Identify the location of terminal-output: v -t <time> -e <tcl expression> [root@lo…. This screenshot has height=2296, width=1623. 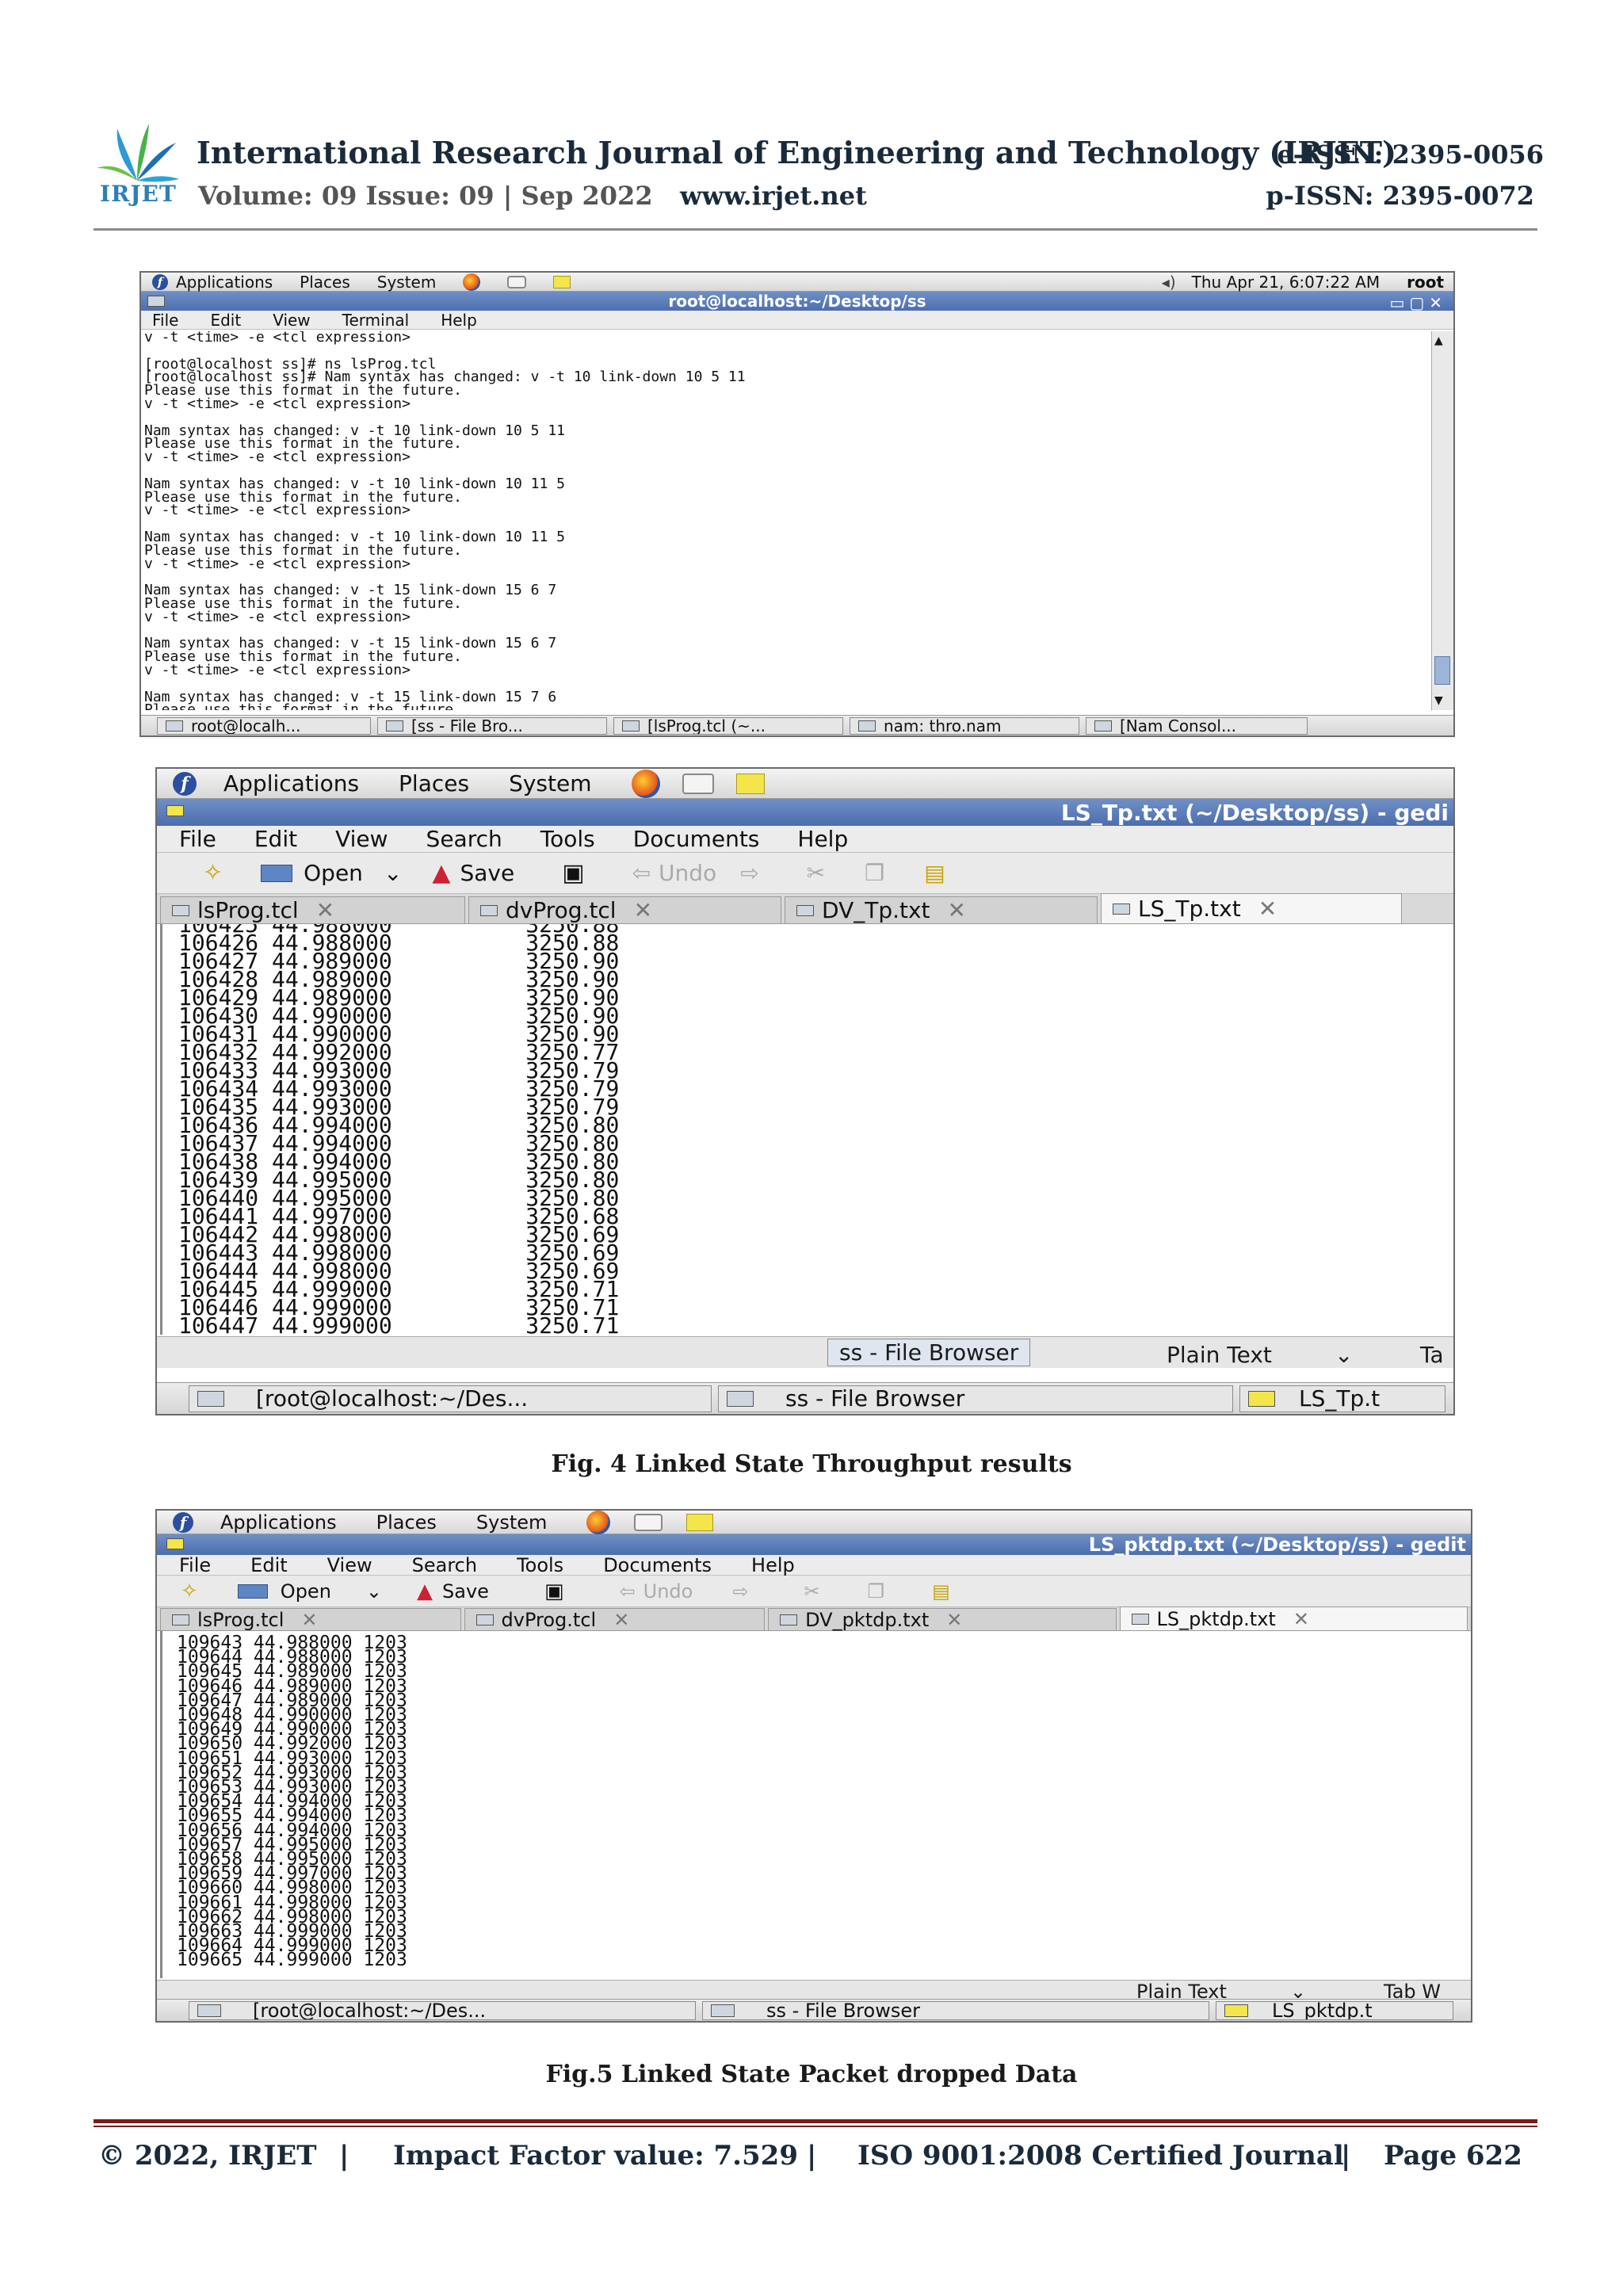
(786, 520).